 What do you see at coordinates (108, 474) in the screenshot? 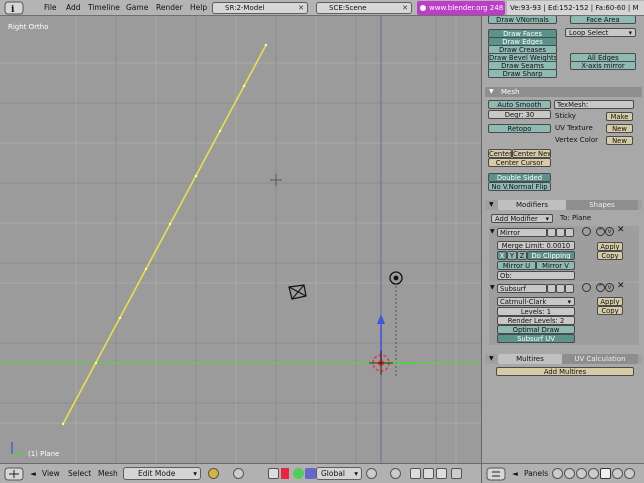
I see `menu-mesh: Mesh` at bounding box center [108, 474].